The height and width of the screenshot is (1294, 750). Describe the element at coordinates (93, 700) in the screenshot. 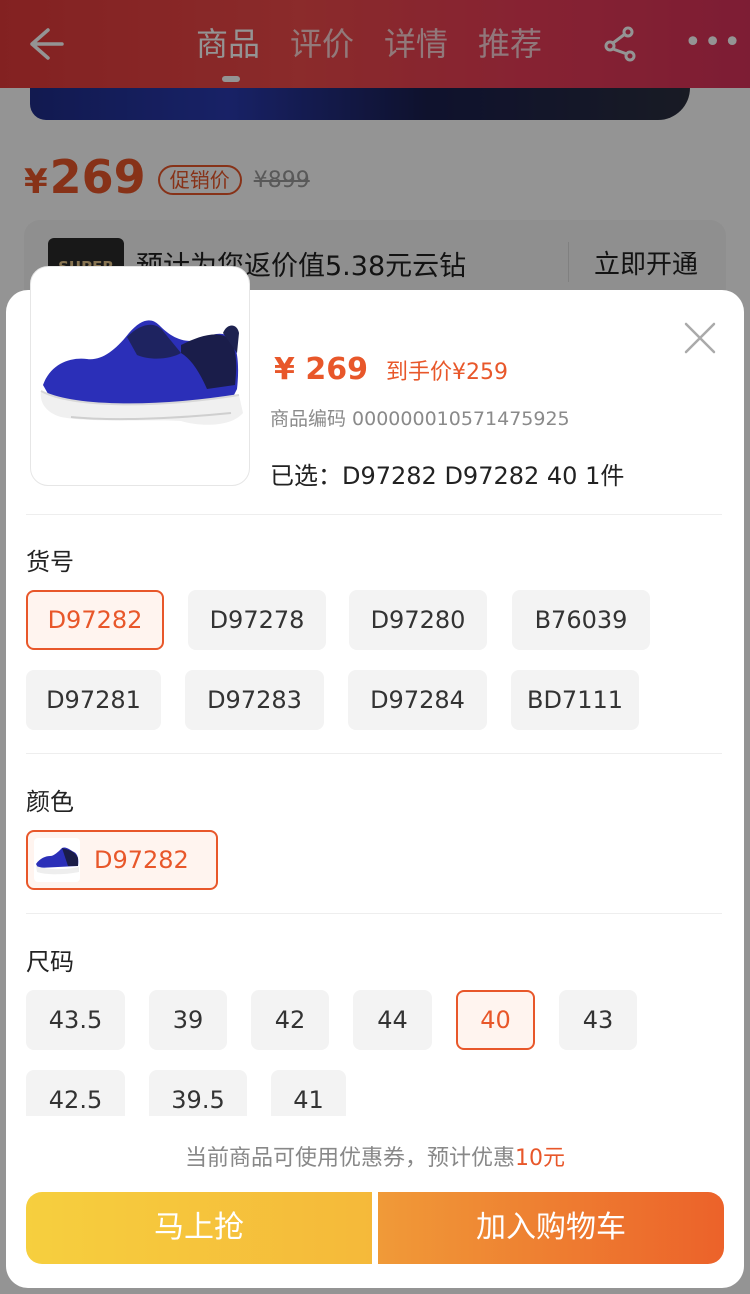

I see `item-number-option: D97281` at that location.